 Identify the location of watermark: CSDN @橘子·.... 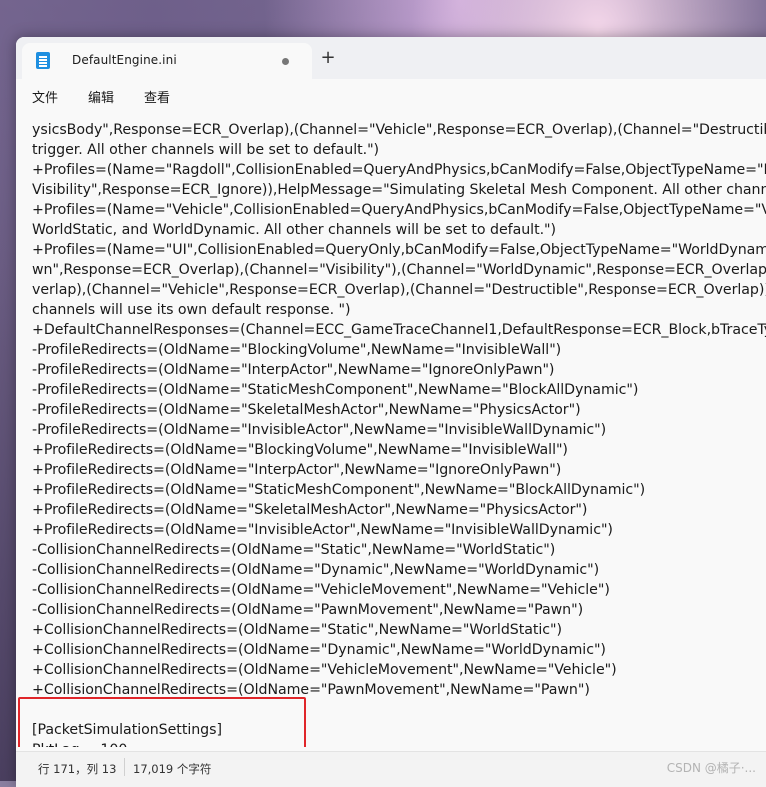
(711, 768).